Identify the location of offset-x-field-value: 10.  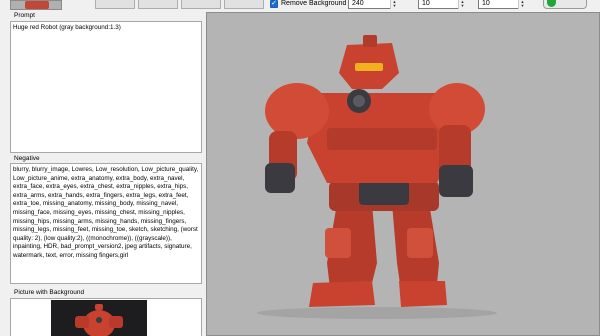
(426, 3).